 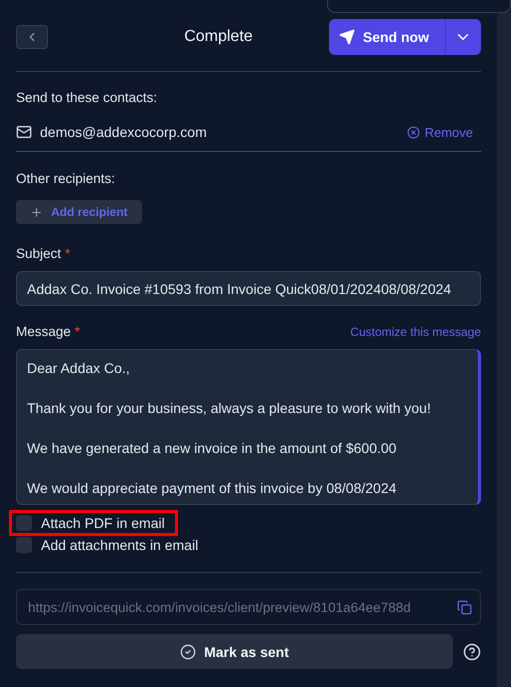 What do you see at coordinates (234, 651) in the screenshot?
I see `mark-as-sent-button: Mark as sent` at bounding box center [234, 651].